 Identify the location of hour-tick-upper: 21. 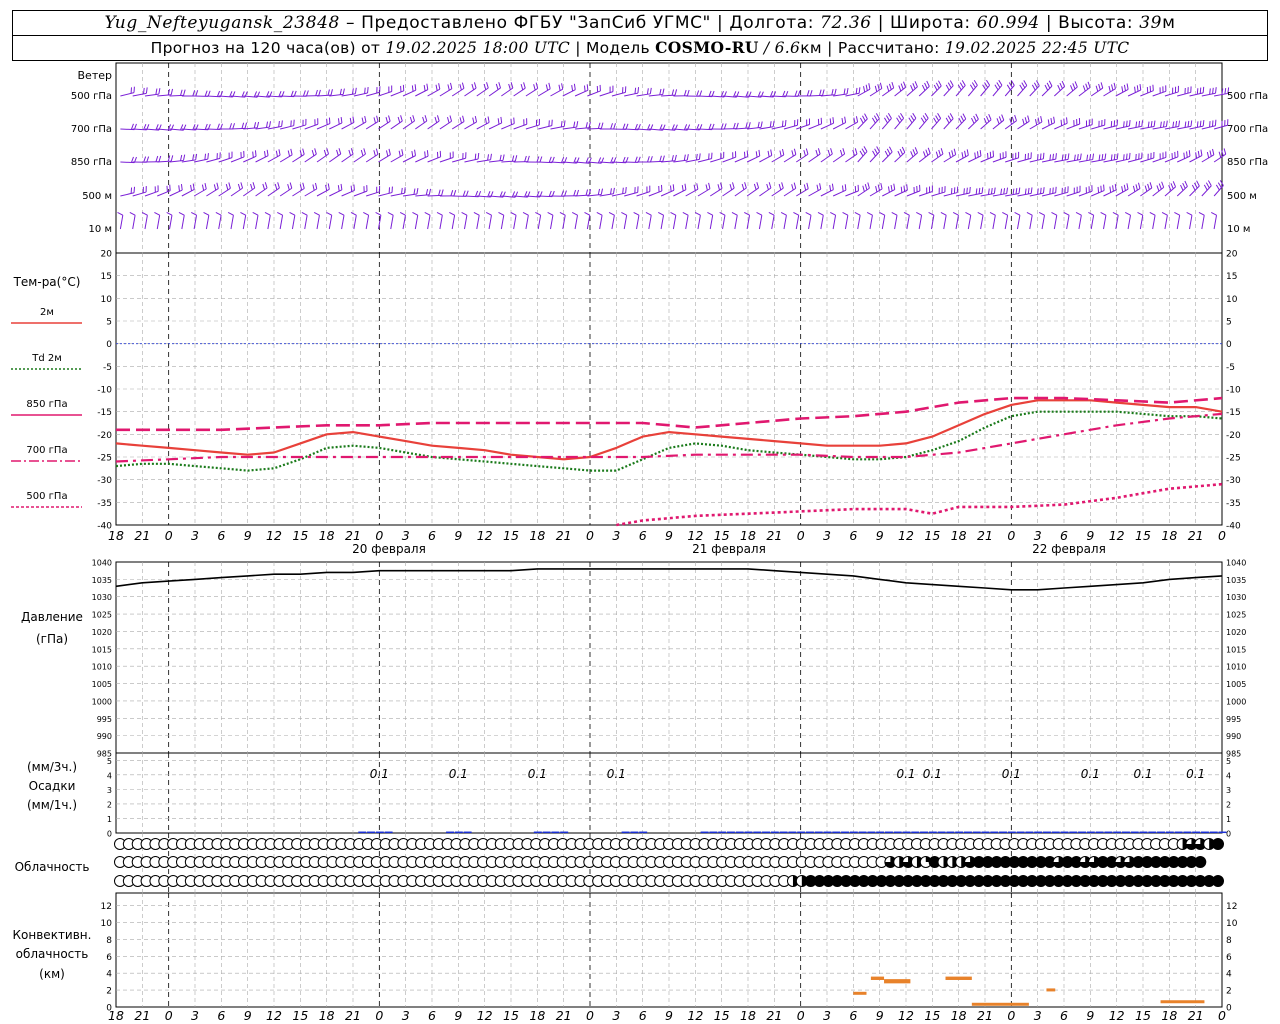
(142, 535).